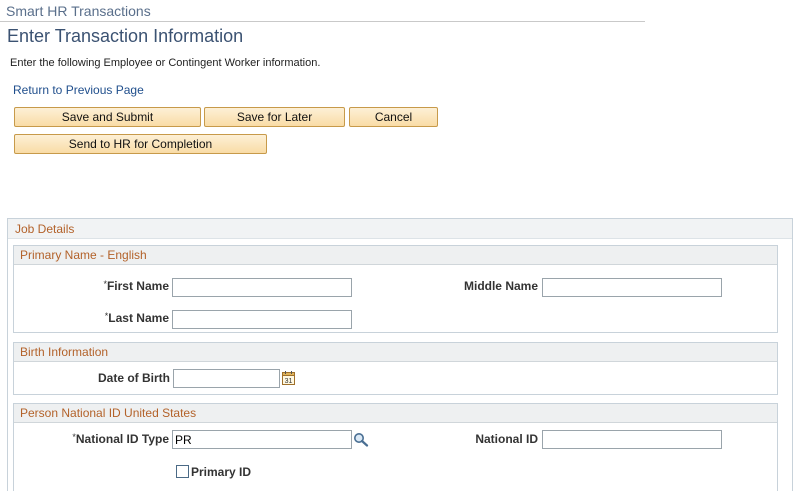 The image size is (798, 491). I want to click on calendar-icon: 31, so click(288, 379).